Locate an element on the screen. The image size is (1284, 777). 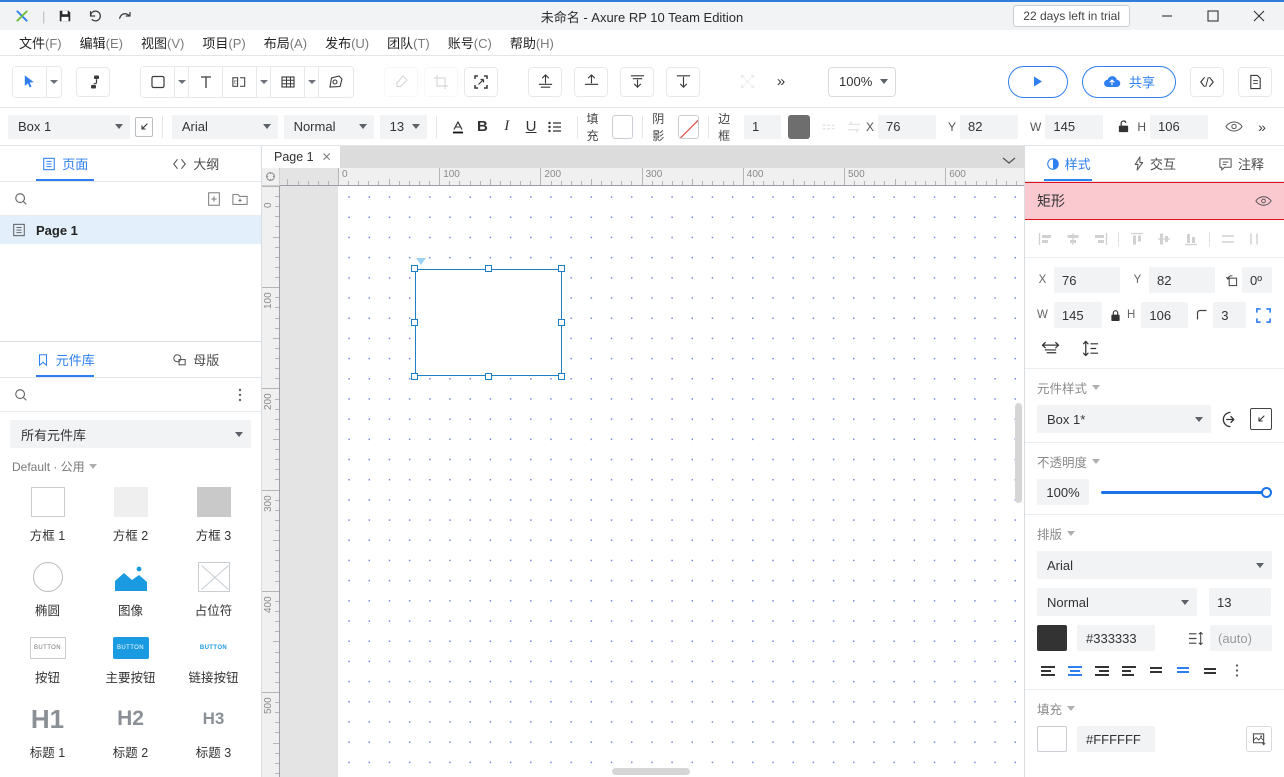
fill-color-hex-input: #FFFFFF is located at coordinates (1116, 739).